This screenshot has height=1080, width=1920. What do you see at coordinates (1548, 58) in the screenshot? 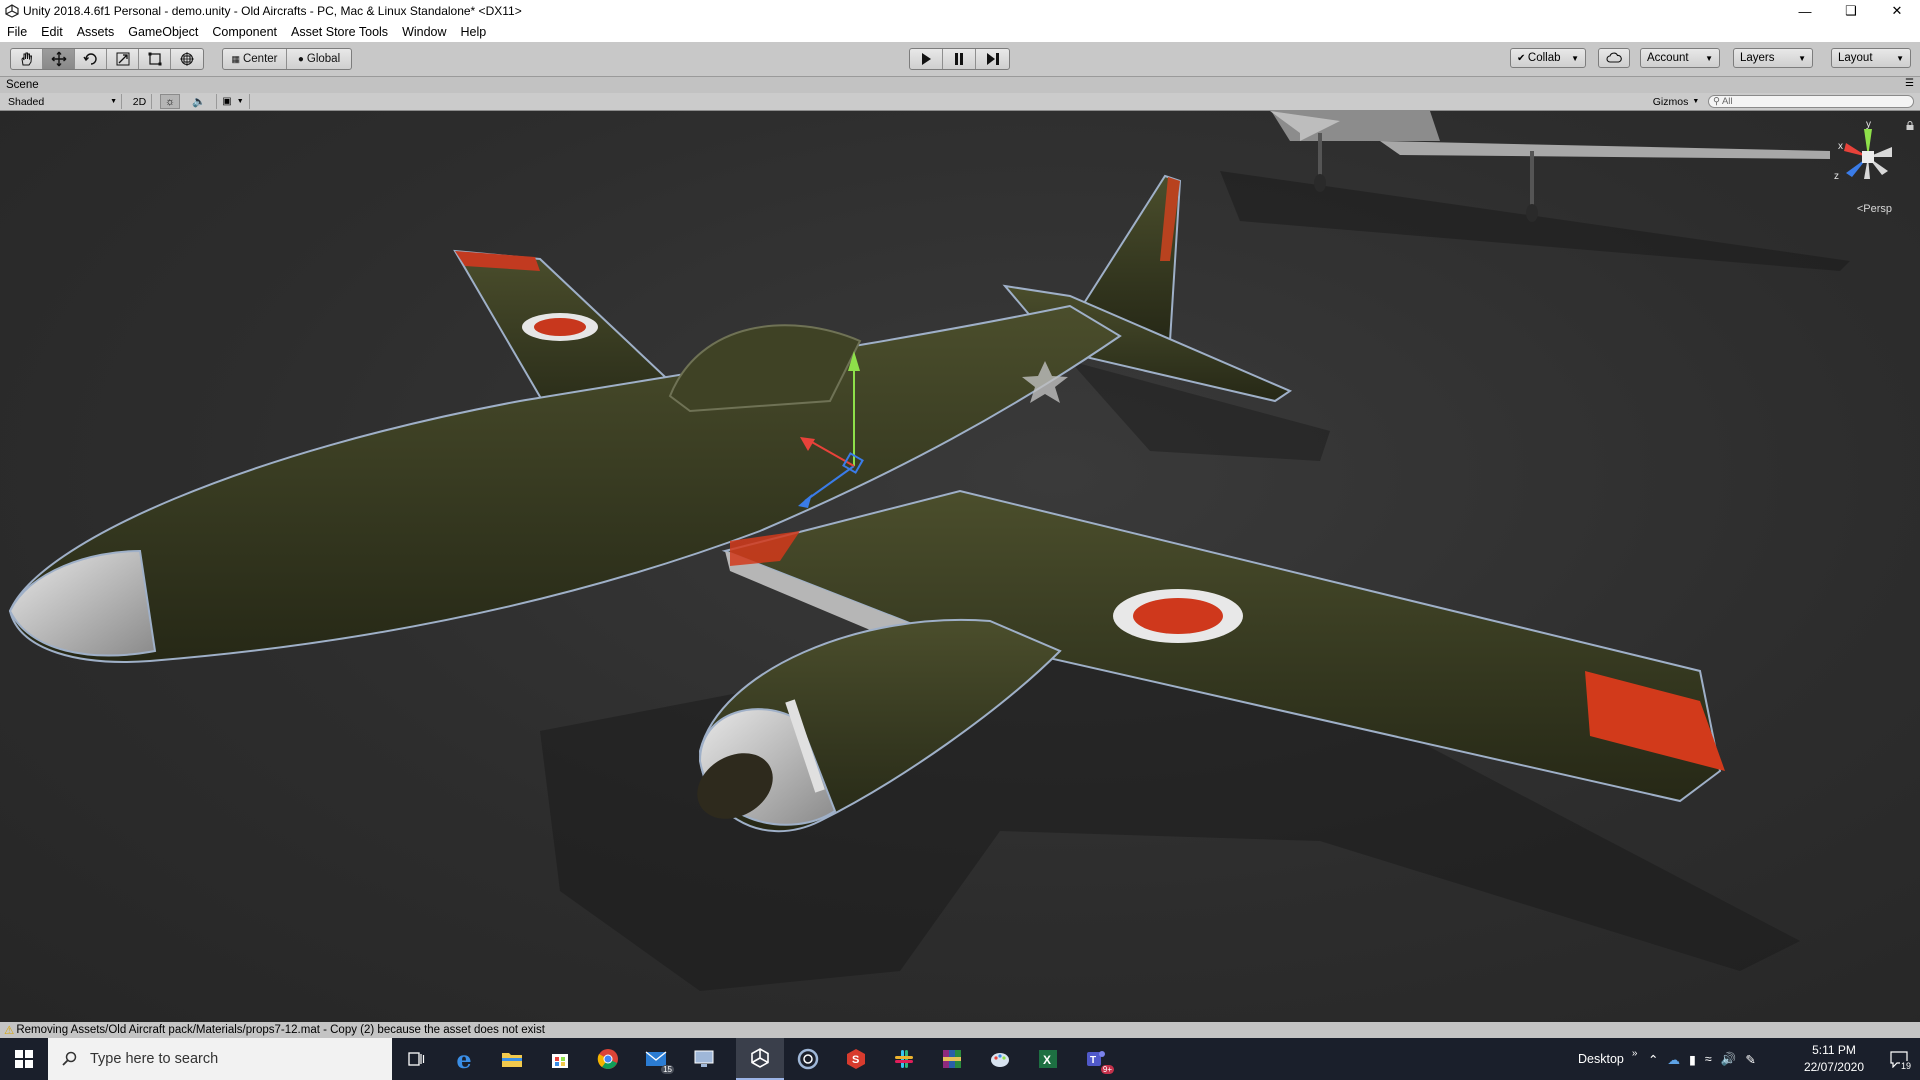
I see `collab-dropdown: ✔ Collab ▼` at bounding box center [1548, 58].